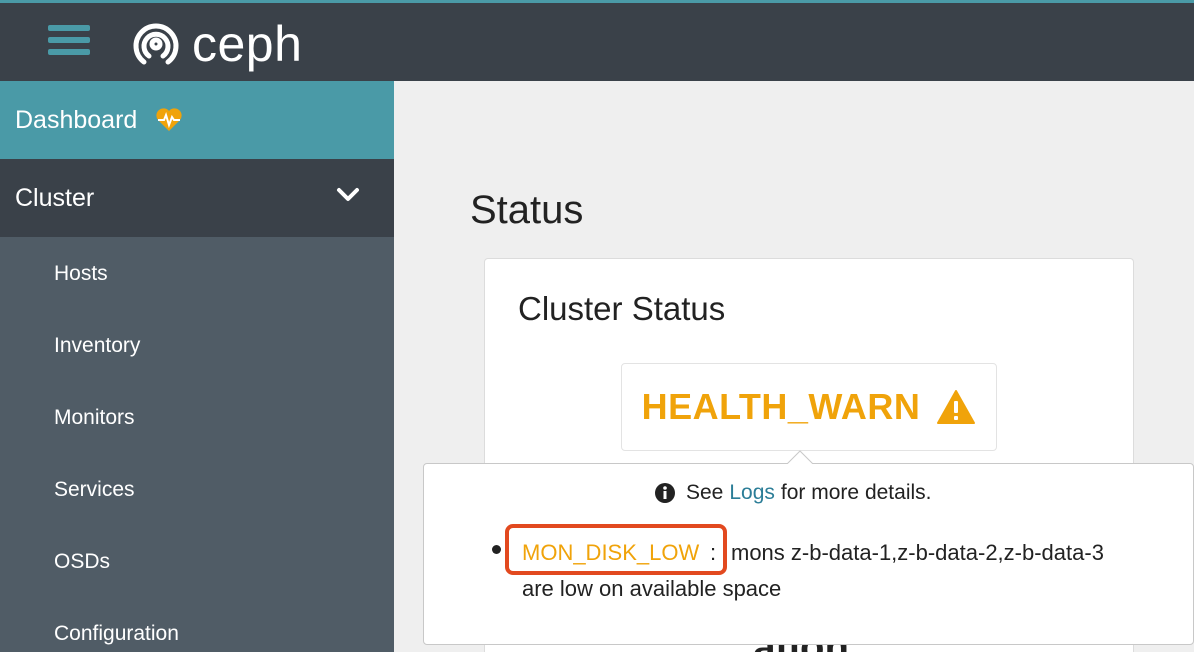 This screenshot has width=1194, height=652. What do you see at coordinates (705, 492) in the screenshot?
I see `see-text: See` at bounding box center [705, 492].